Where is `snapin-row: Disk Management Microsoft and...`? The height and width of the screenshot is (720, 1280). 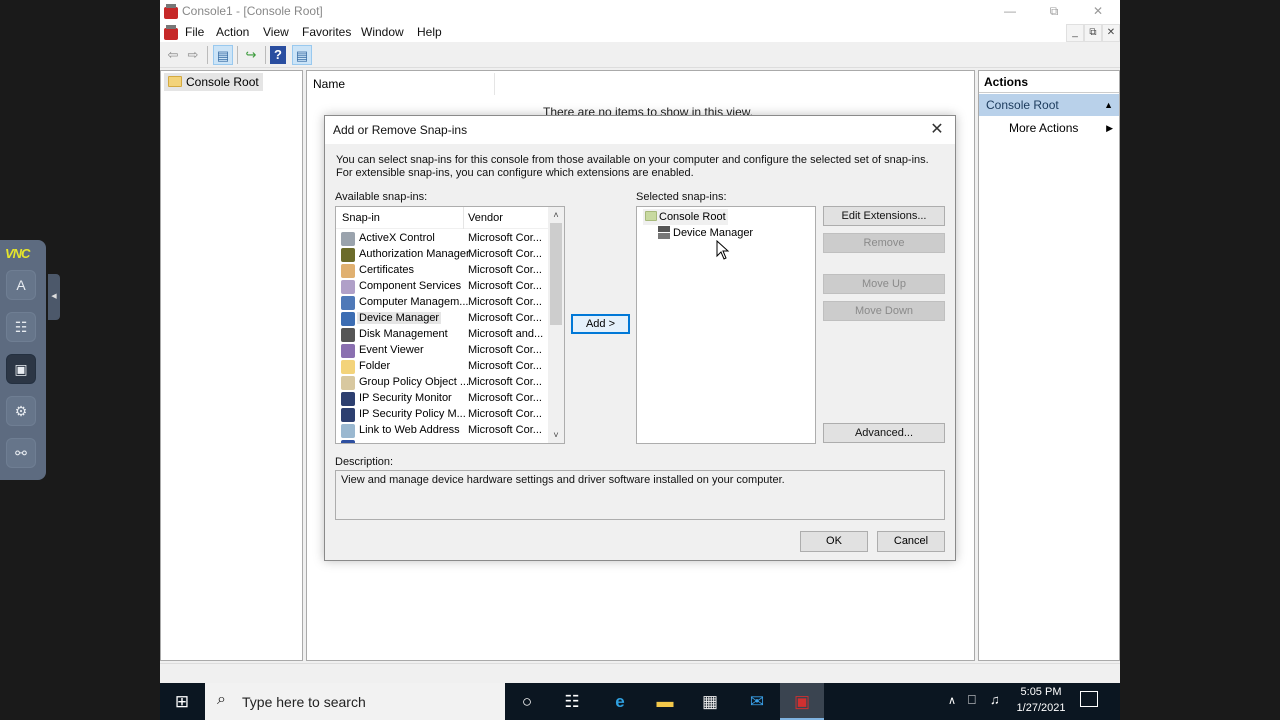 snapin-row: Disk Management Microsoft and... is located at coordinates (442, 335).